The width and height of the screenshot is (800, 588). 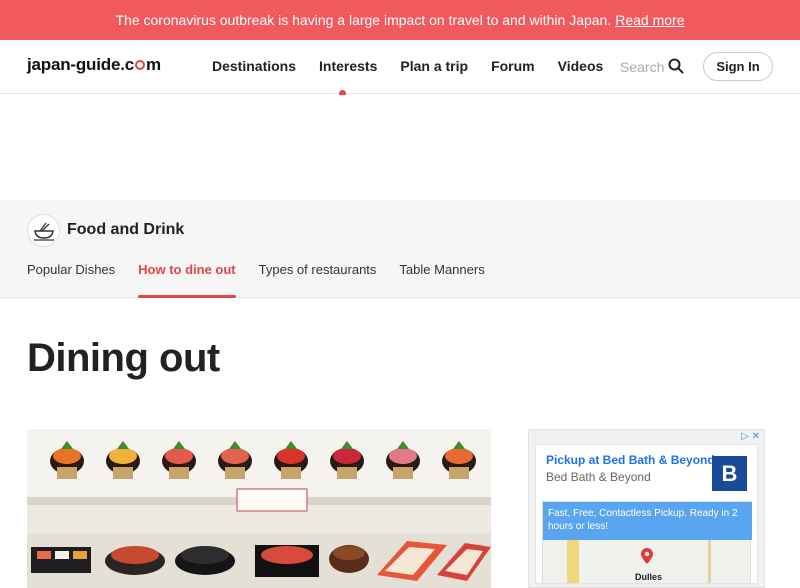 What do you see at coordinates (441, 280) in the screenshot?
I see `tab-table-manners: Table Manners` at bounding box center [441, 280].